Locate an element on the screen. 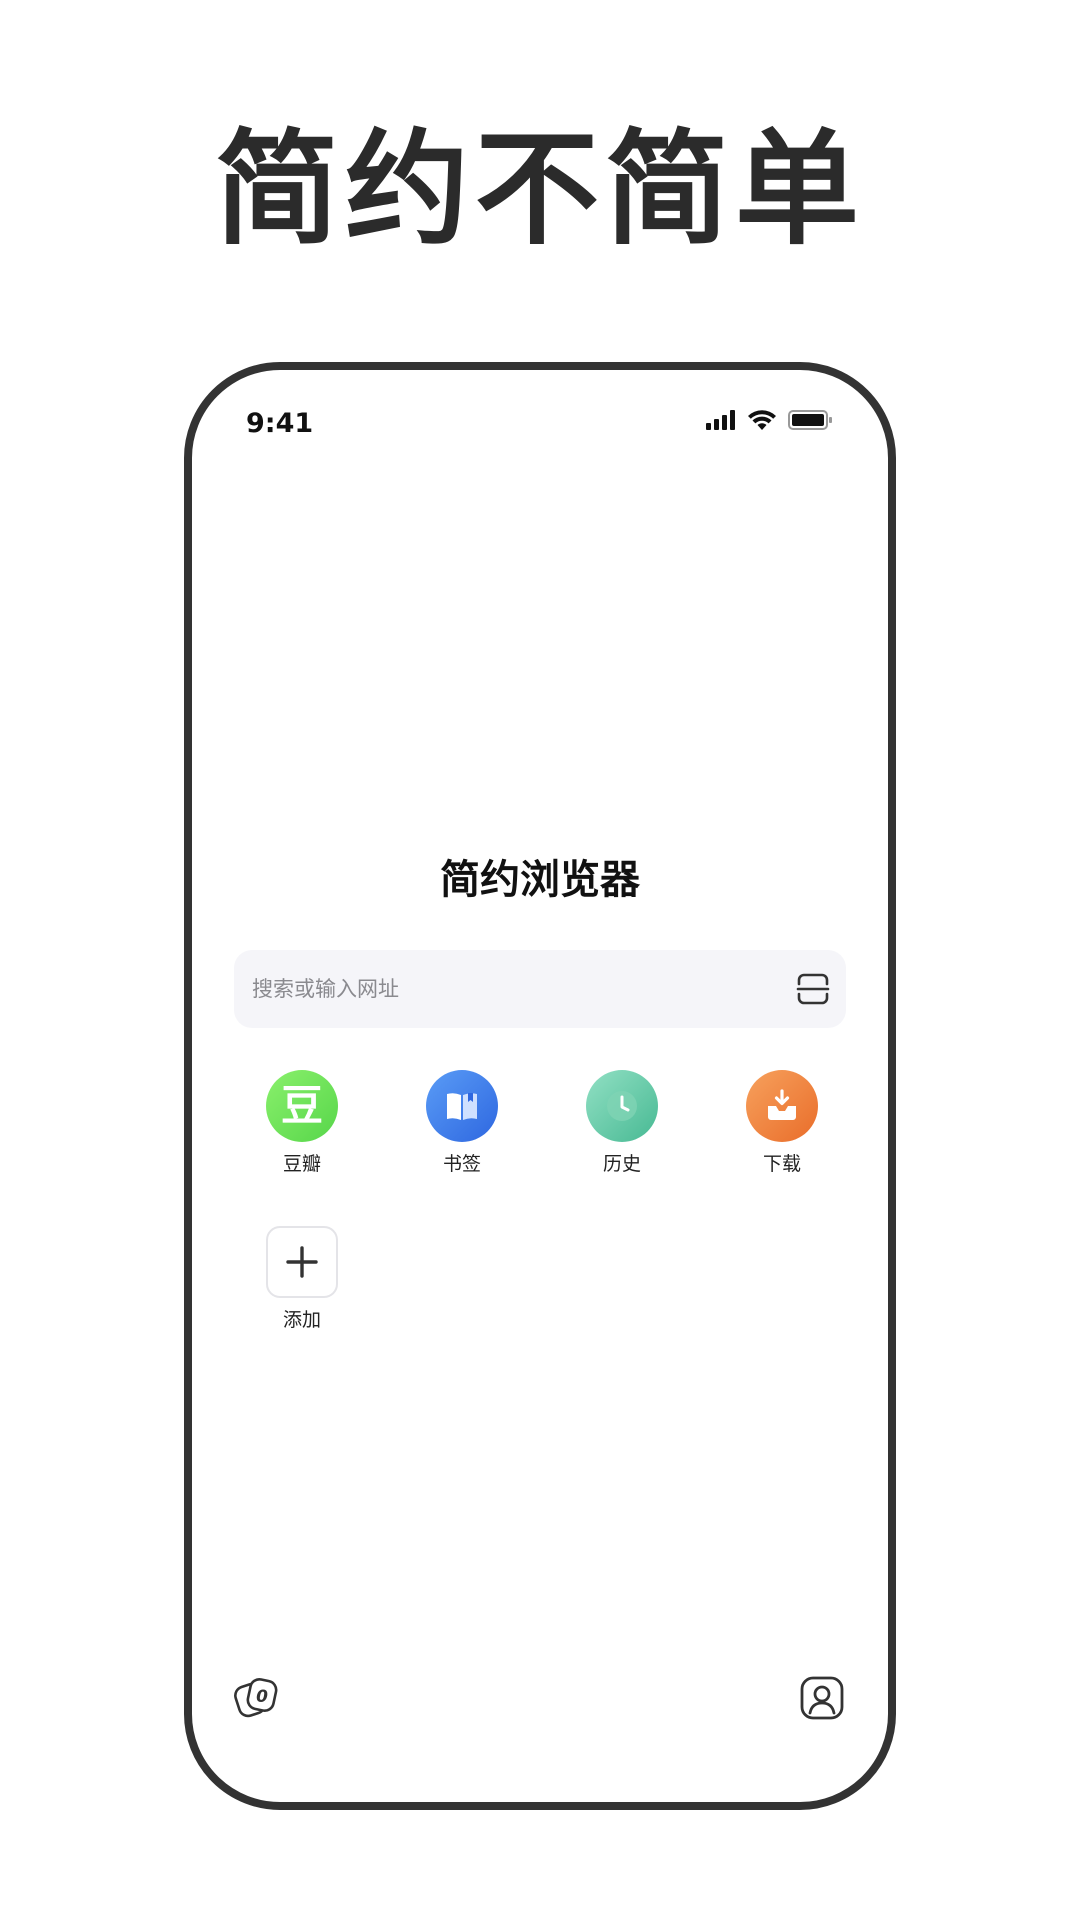 The height and width of the screenshot is (1920, 1080). download-tray-icon is located at coordinates (782, 1104).